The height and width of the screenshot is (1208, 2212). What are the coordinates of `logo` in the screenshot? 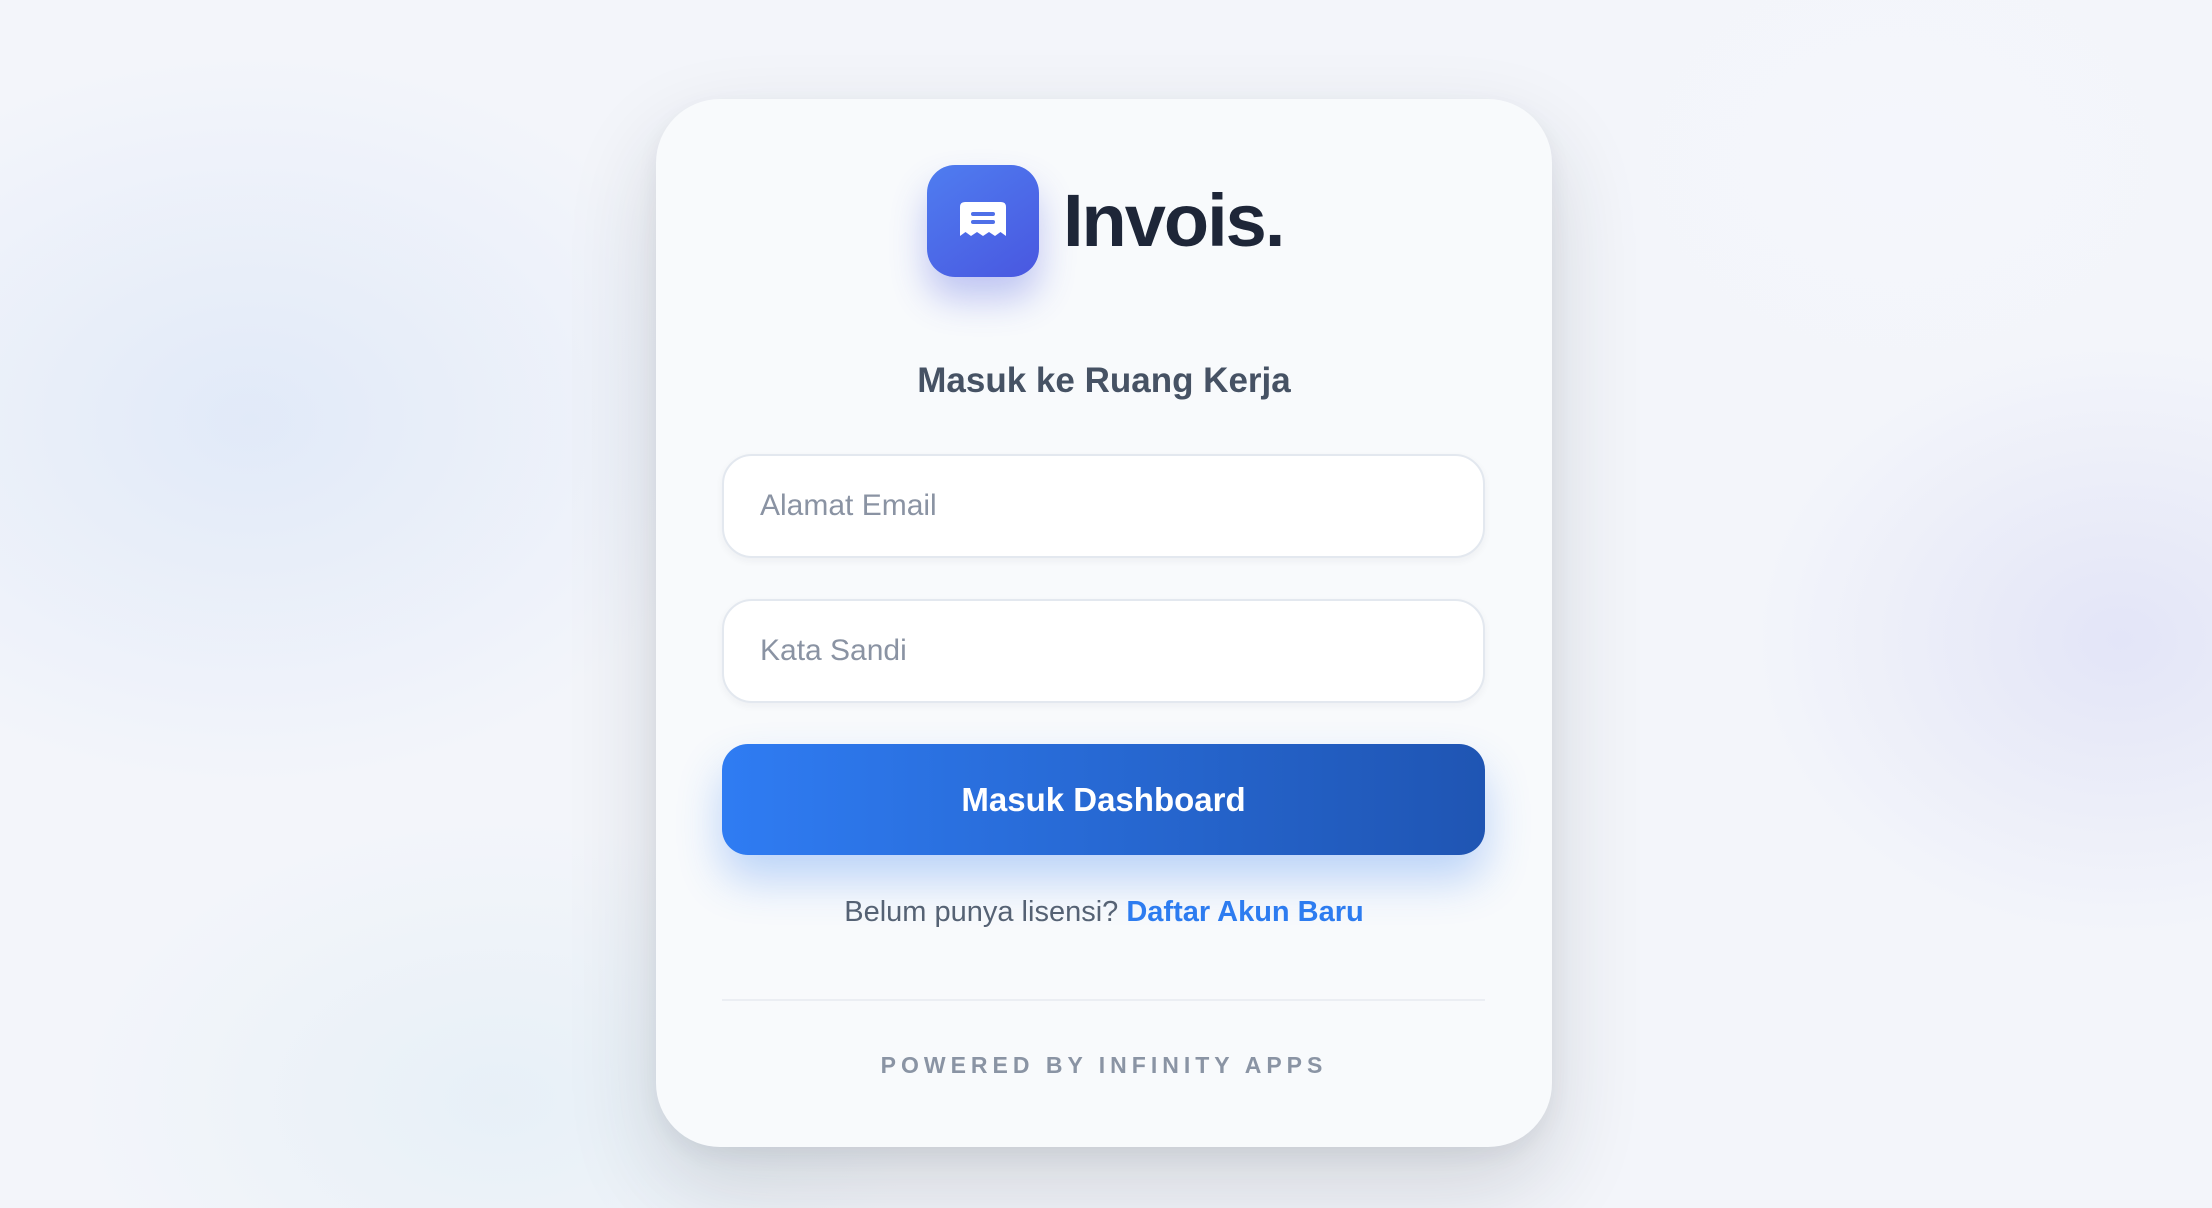 It's located at (983, 221).